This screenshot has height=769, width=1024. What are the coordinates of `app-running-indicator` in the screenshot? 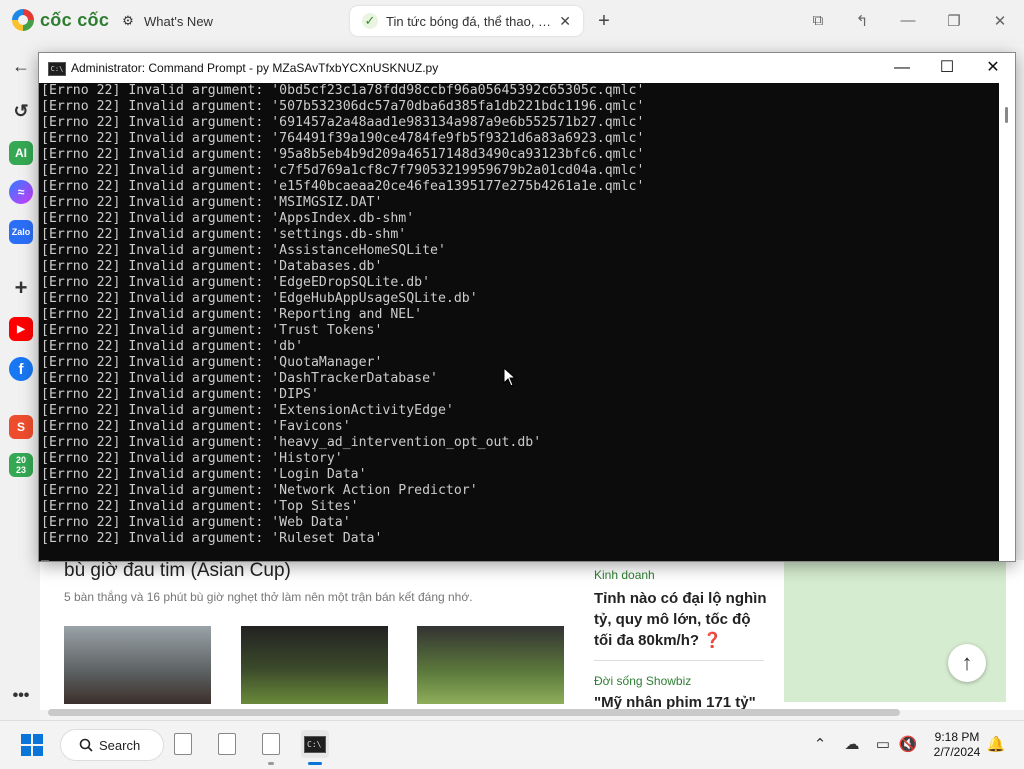 It's located at (271, 763).